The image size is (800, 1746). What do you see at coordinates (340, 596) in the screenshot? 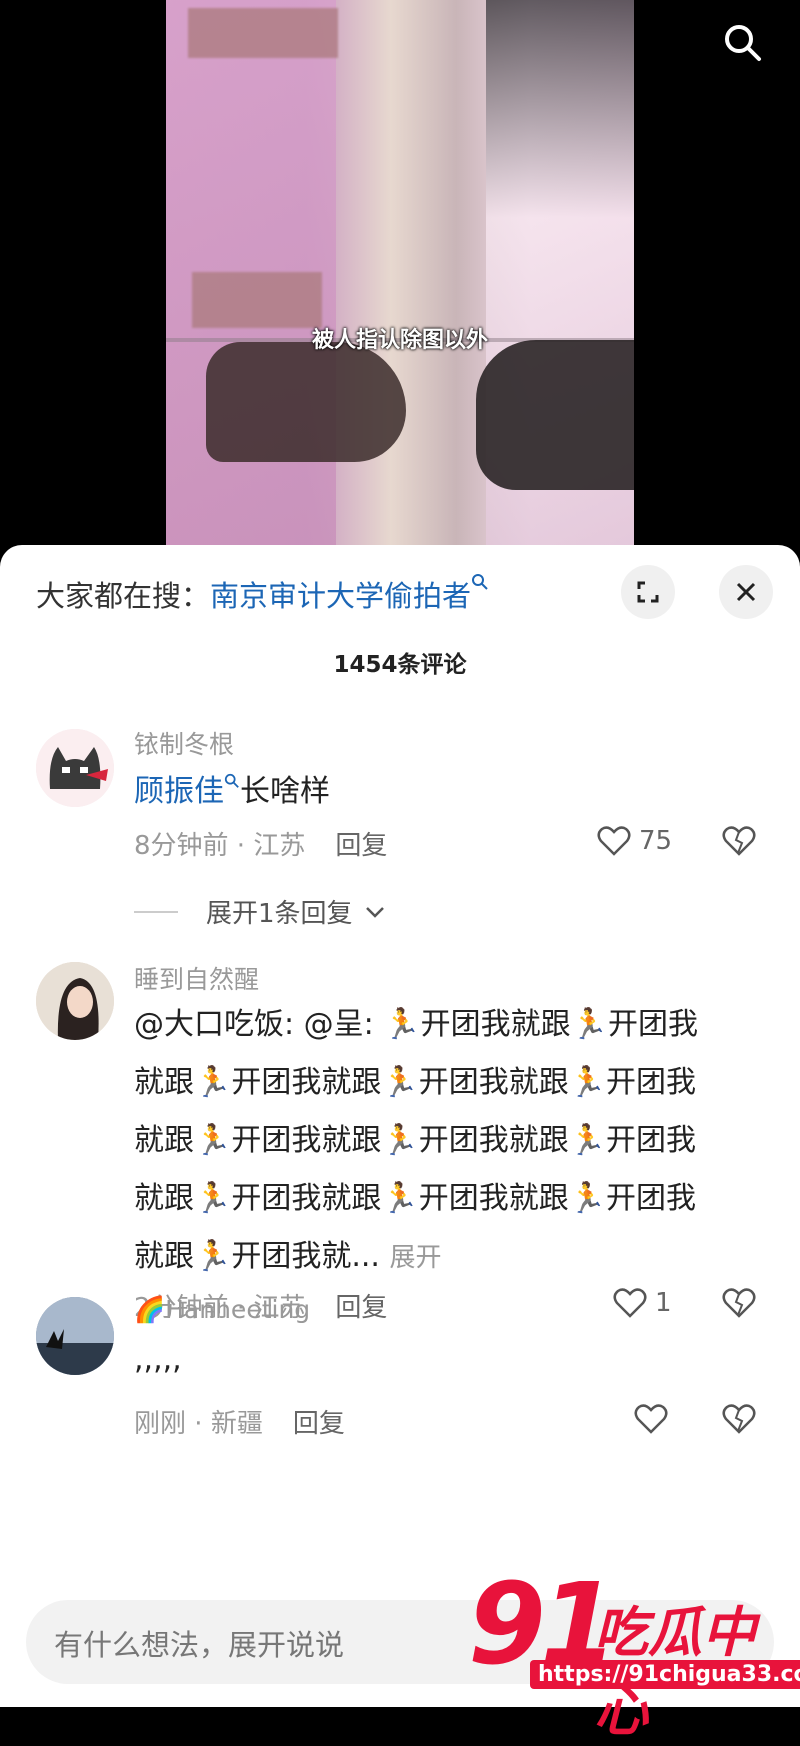
I see `hot-search-term: 南京审计大学偷拍者` at bounding box center [340, 596].